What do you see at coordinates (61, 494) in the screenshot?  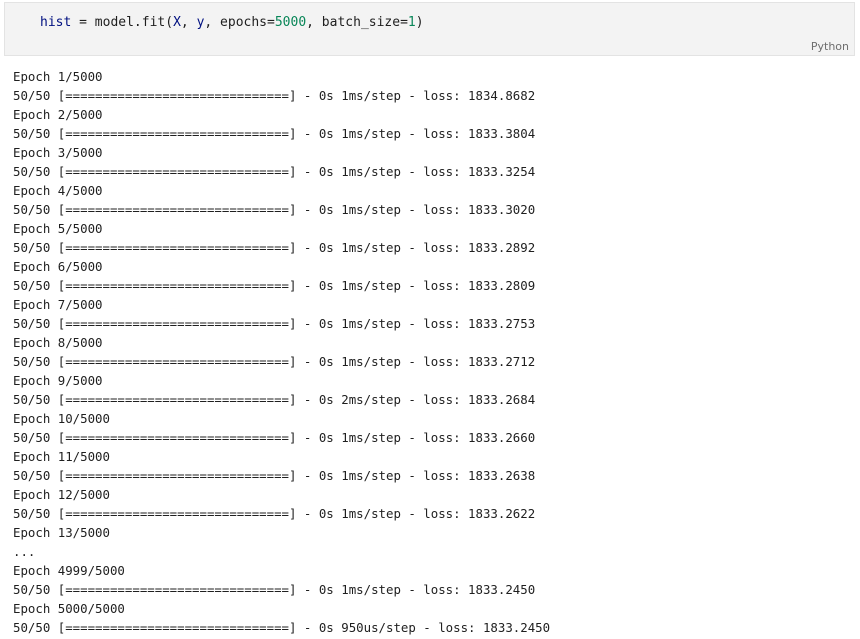 I see `output-line: Epoch 12/5000` at bounding box center [61, 494].